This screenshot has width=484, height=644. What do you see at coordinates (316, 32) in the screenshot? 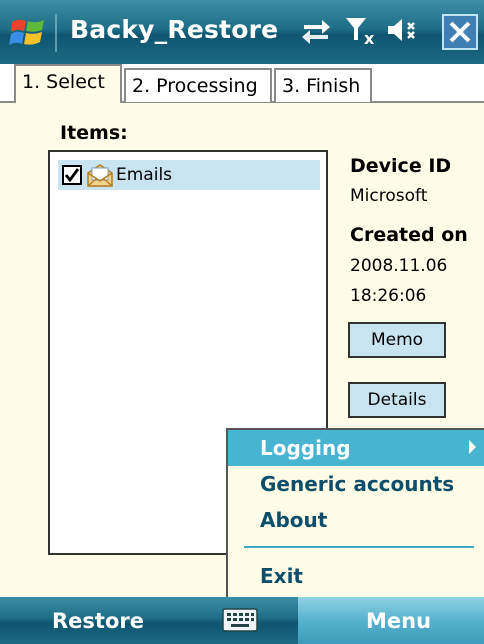
I see `connectivity-icon` at bounding box center [316, 32].